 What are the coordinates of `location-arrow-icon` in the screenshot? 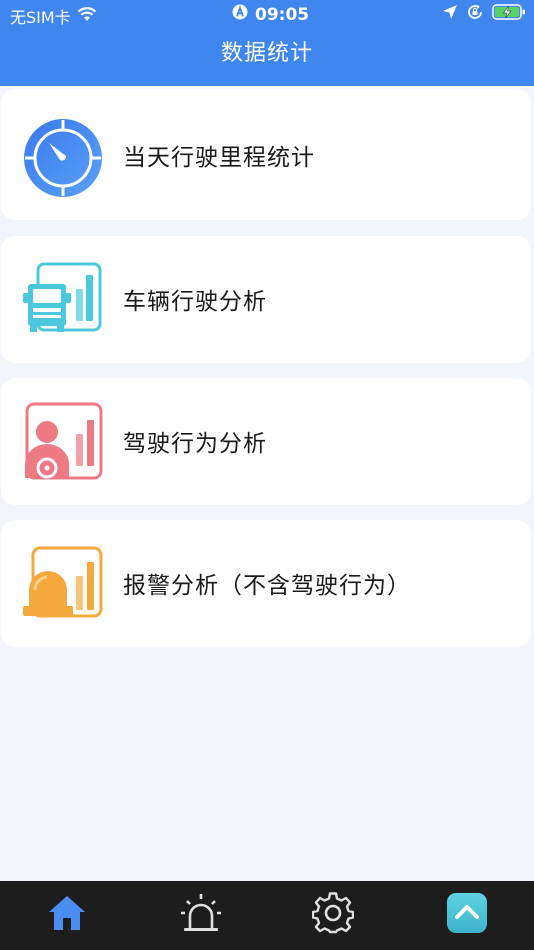 It's located at (450, 14).